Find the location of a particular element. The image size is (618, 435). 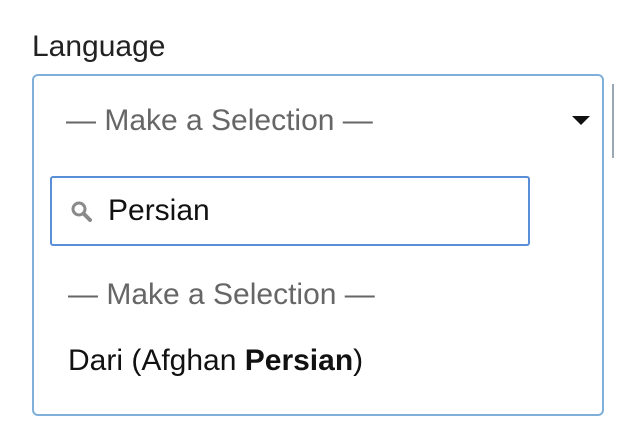

caret-down-icon is located at coordinates (581, 120).